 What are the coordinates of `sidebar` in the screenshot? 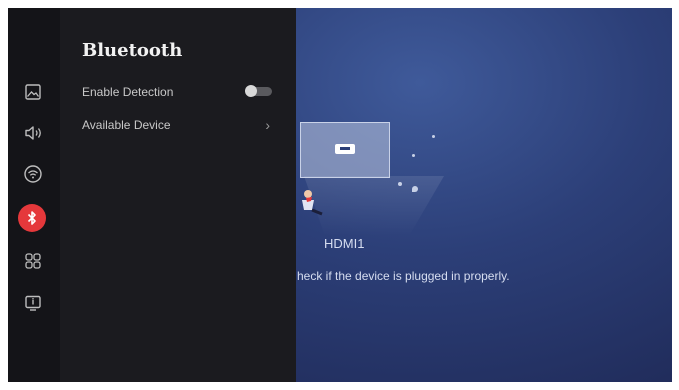 It's located at (34, 195).